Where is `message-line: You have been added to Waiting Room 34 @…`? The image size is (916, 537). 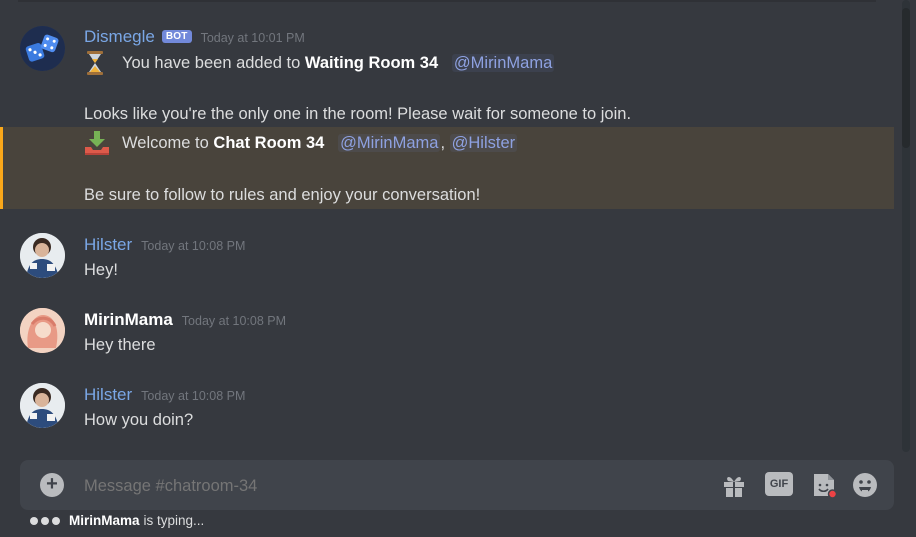
message-line: You have been added to Waiting Room 34 @… is located at coordinates (338, 63).